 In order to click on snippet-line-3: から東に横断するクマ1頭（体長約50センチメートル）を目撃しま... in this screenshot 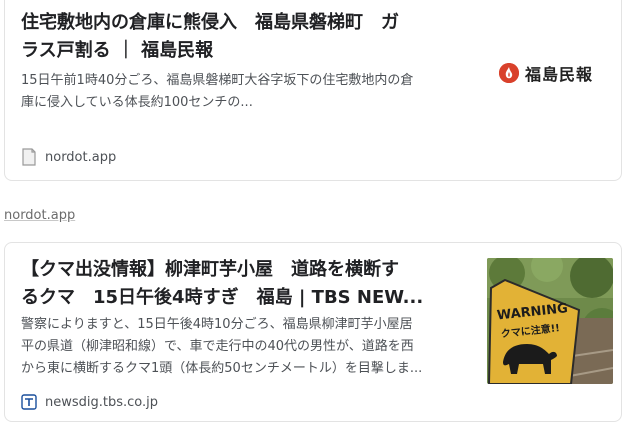, I will do `click(222, 368)`.